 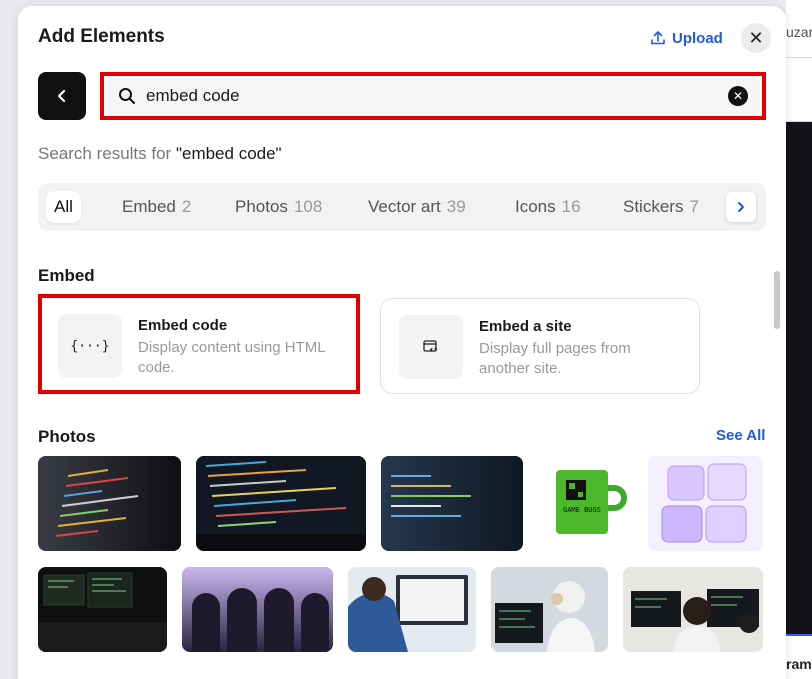 I want to click on background-top-text: uzam, so click(x=799, y=32).